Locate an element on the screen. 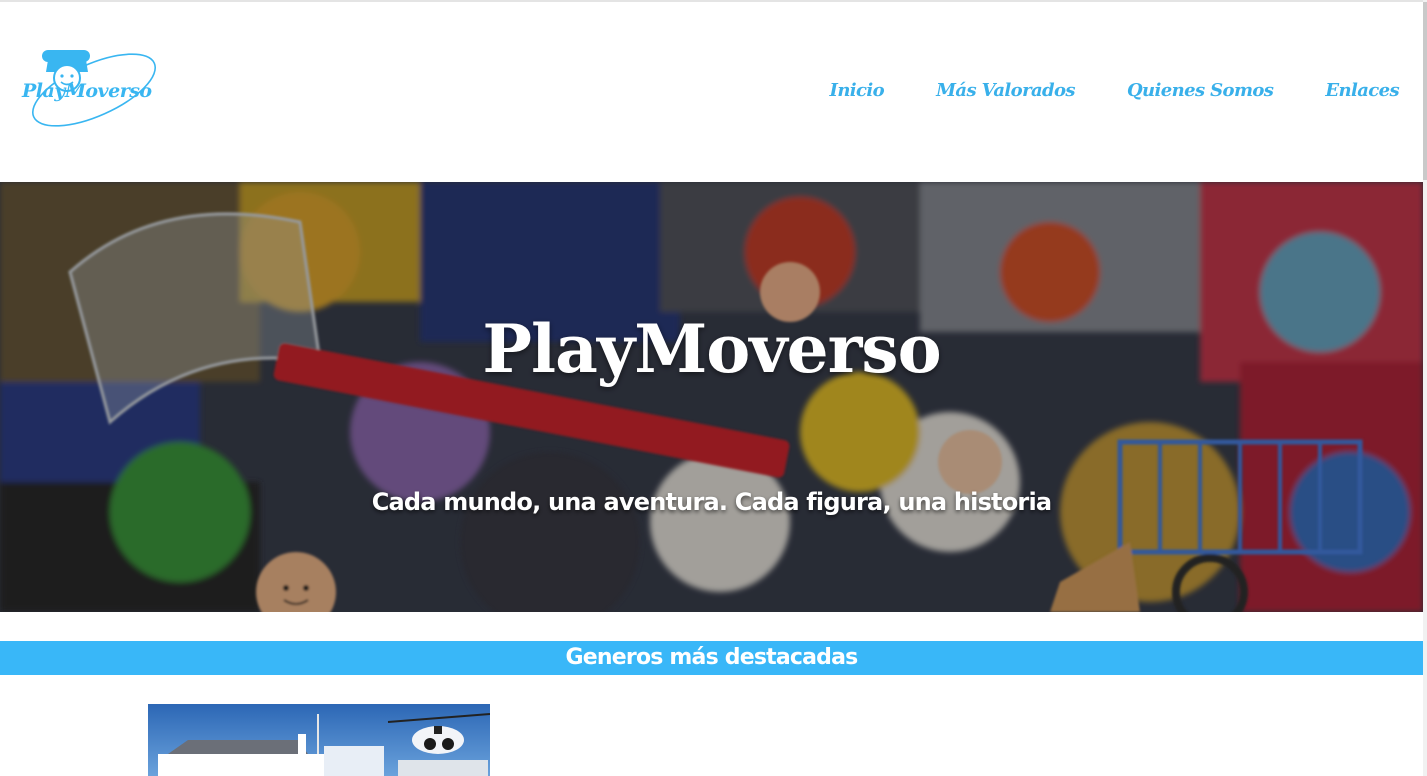 The height and width of the screenshot is (776, 1427). scrollbar-thumb is located at coordinates (1425, 91).